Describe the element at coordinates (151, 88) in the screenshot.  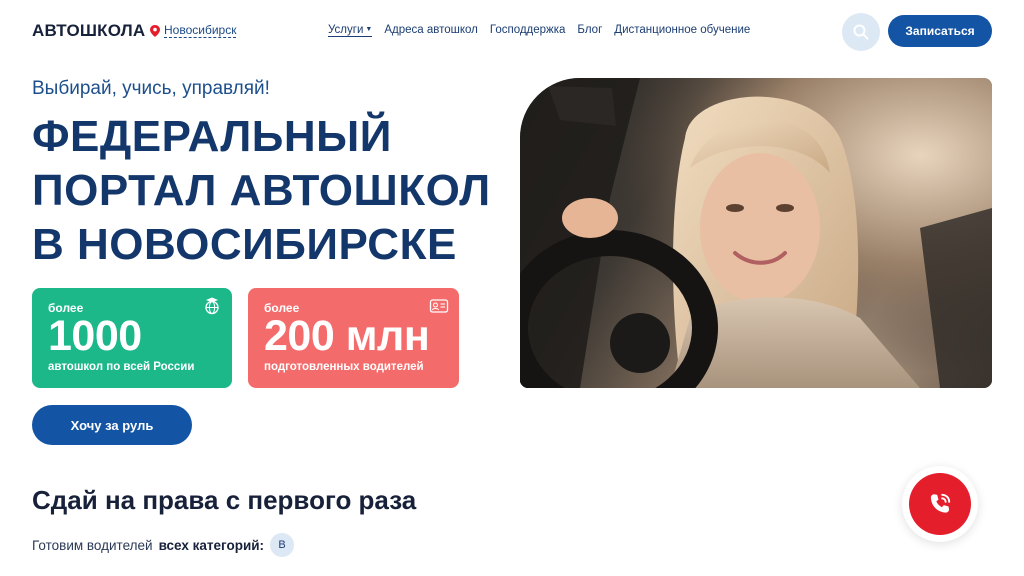
I see `hero-slogan: Выбирай, учись, управляй!` at that location.